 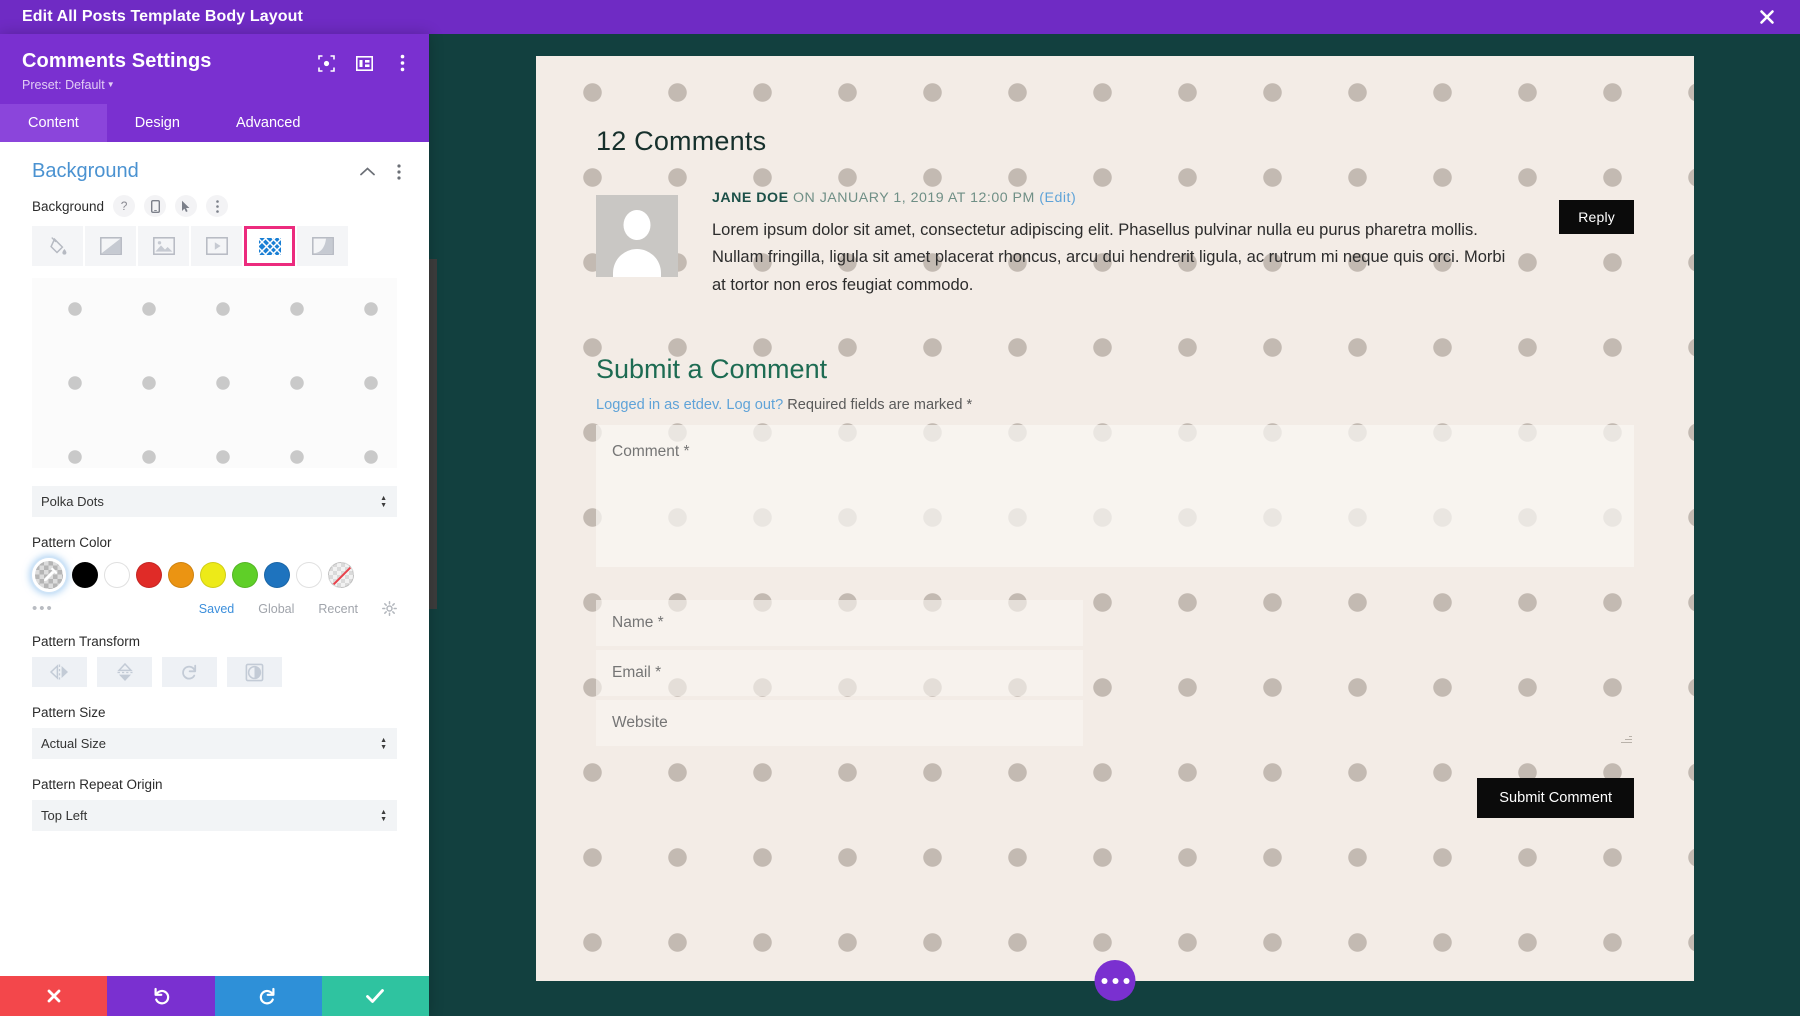 What do you see at coordinates (839, 623) in the screenshot?
I see `name-input` at bounding box center [839, 623].